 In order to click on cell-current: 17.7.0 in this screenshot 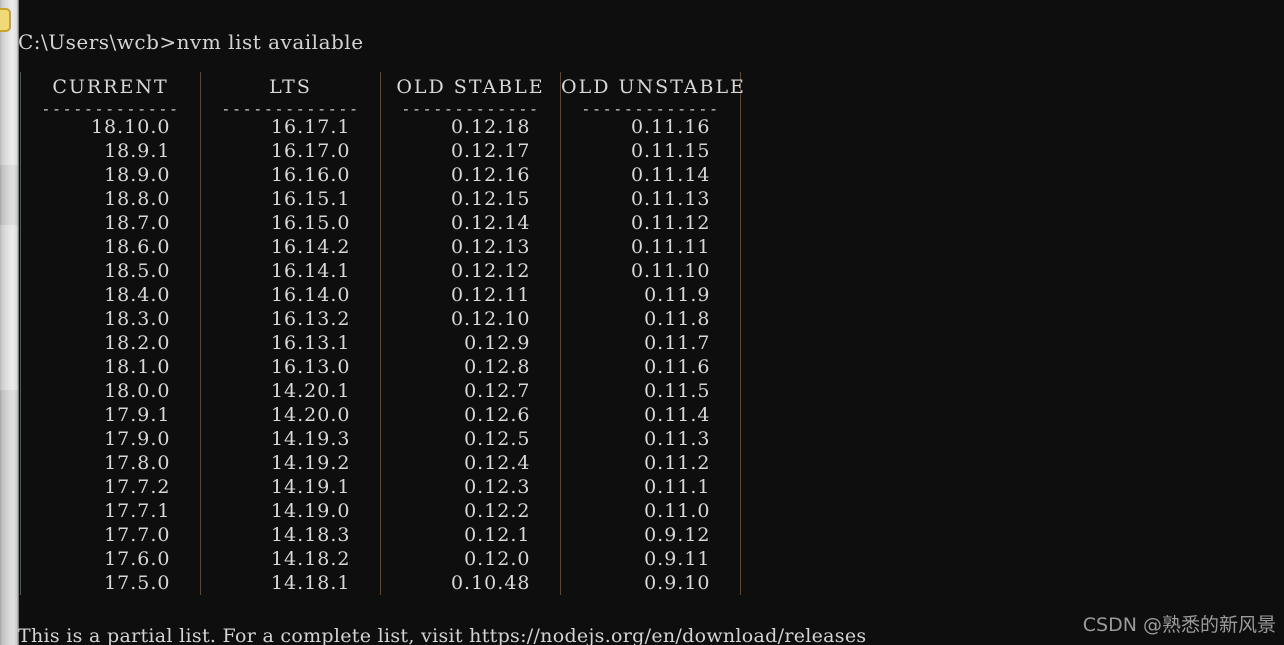, I will do `click(110, 535)`.